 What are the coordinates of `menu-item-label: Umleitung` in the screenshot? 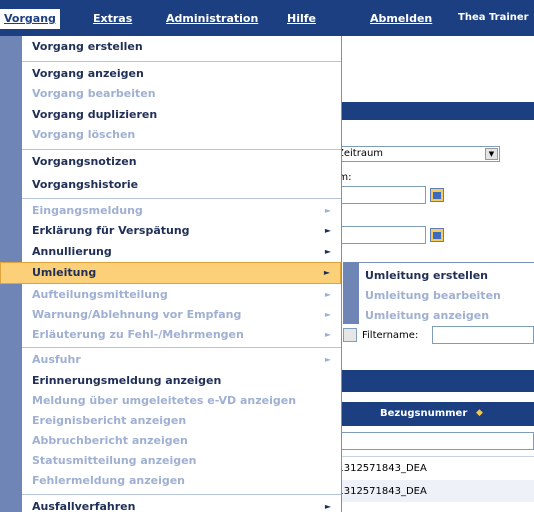 It's located at (64, 272).